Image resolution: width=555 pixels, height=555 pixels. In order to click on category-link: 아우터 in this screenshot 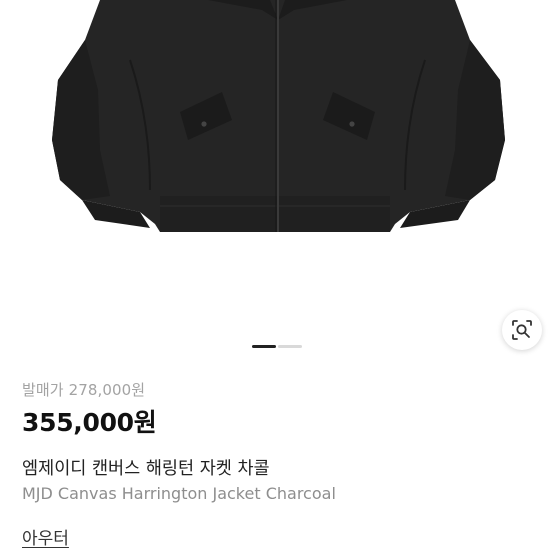, I will do `click(45, 536)`.